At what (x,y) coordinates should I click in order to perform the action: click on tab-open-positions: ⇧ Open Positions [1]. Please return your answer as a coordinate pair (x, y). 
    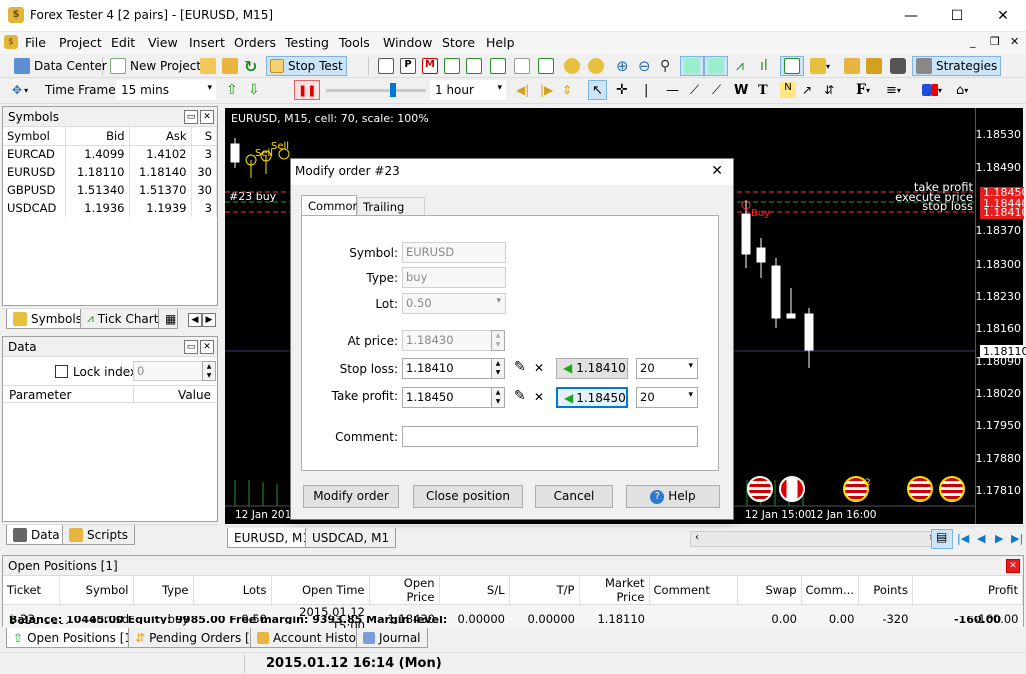
    Looking at the image, I should click on (75, 638).